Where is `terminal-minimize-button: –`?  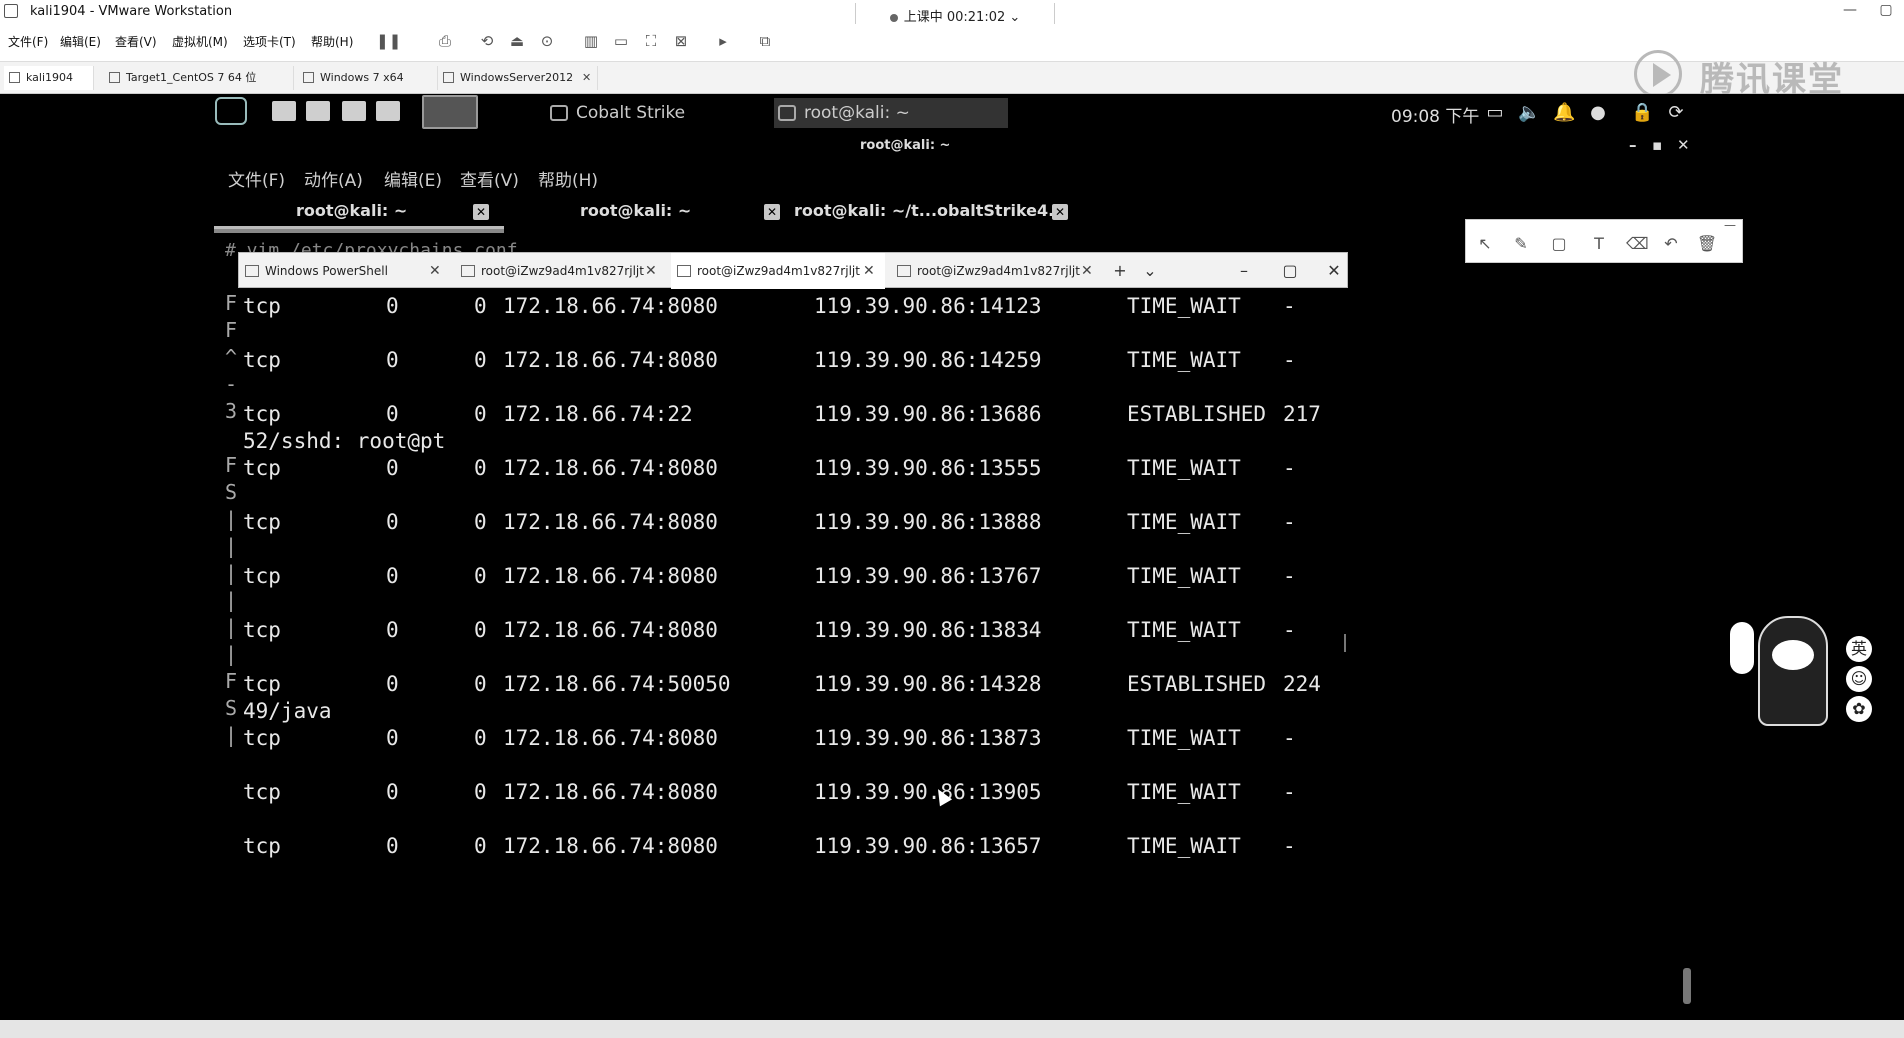
terminal-minimize-button: – is located at coordinates (1633, 145).